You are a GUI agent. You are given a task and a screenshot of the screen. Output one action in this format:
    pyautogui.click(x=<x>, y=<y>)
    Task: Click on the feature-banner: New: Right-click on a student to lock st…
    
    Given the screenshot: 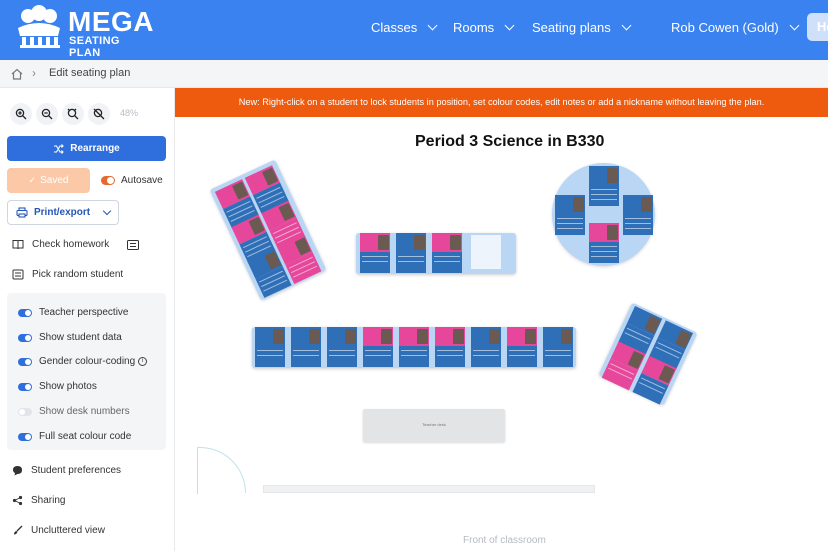 What is the action you would take?
    pyautogui.click(x=501, y=102)
    